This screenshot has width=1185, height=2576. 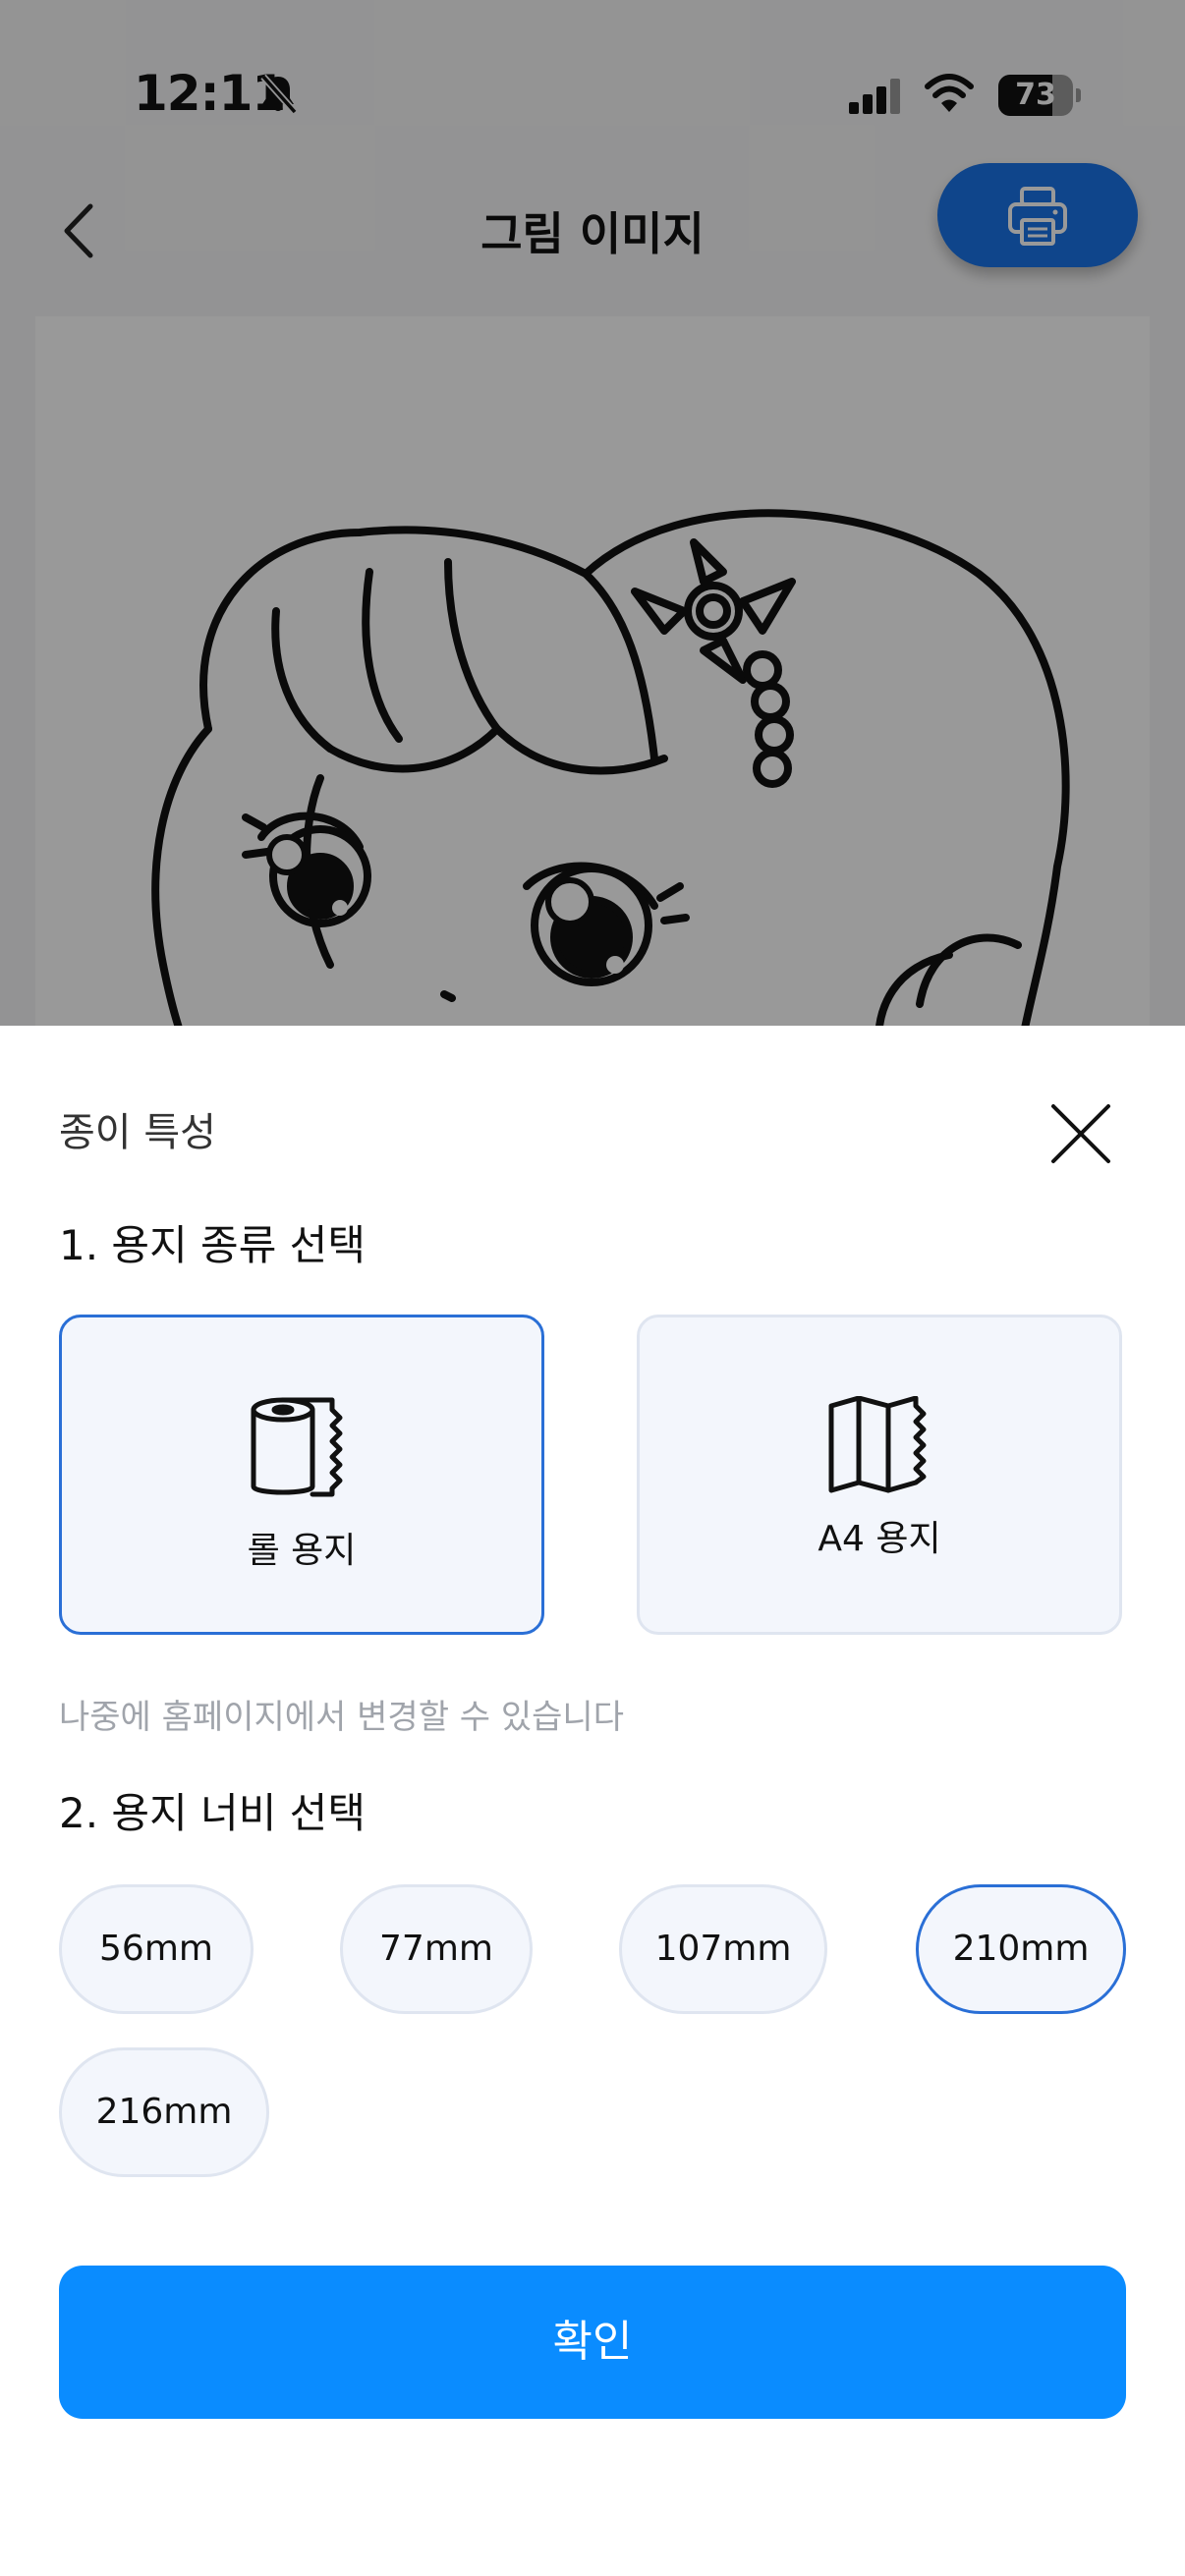 I want to click on paper-type-roll-label: 롤 용지, so click(x=302, y=1551).